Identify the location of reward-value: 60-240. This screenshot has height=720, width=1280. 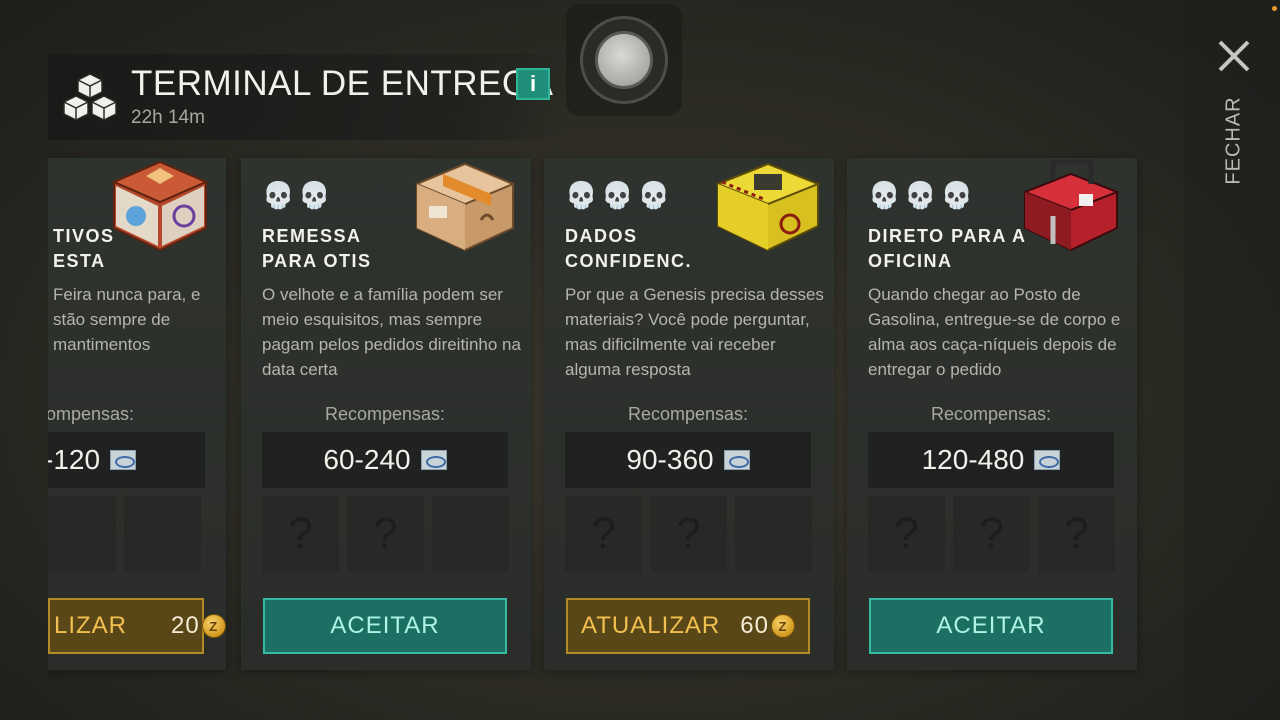
(367, 459).